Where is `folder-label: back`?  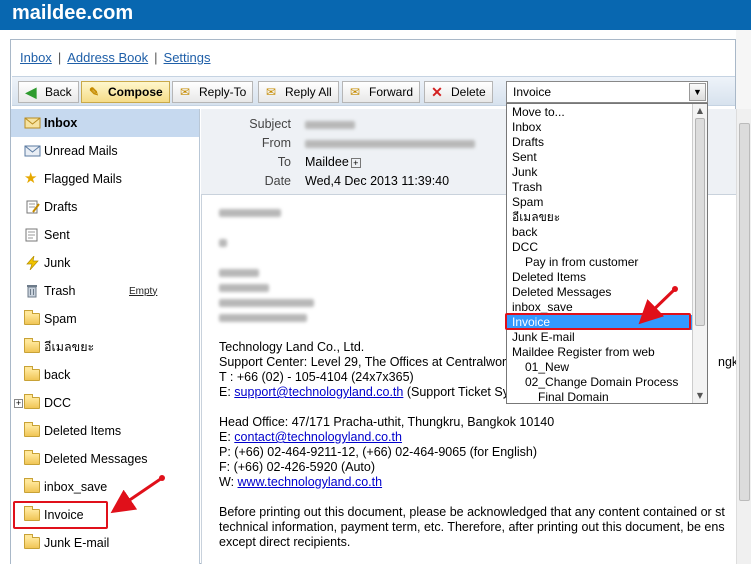
folder-label: back is located at coordinates (57, 375).